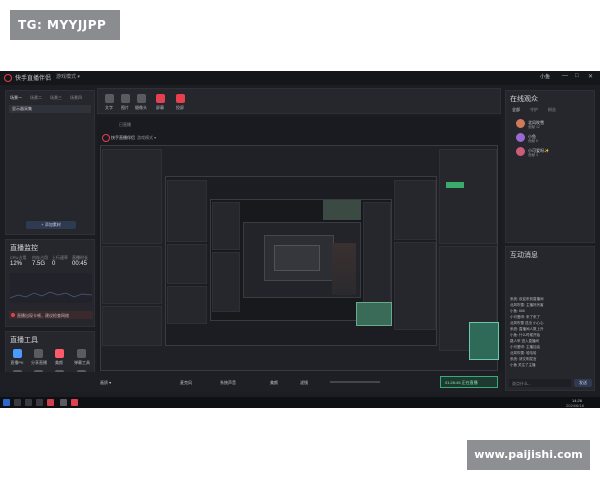 The width and height of the screenshot is (600, 480). I want to click on nested-tools-panel, so click(132, 326).